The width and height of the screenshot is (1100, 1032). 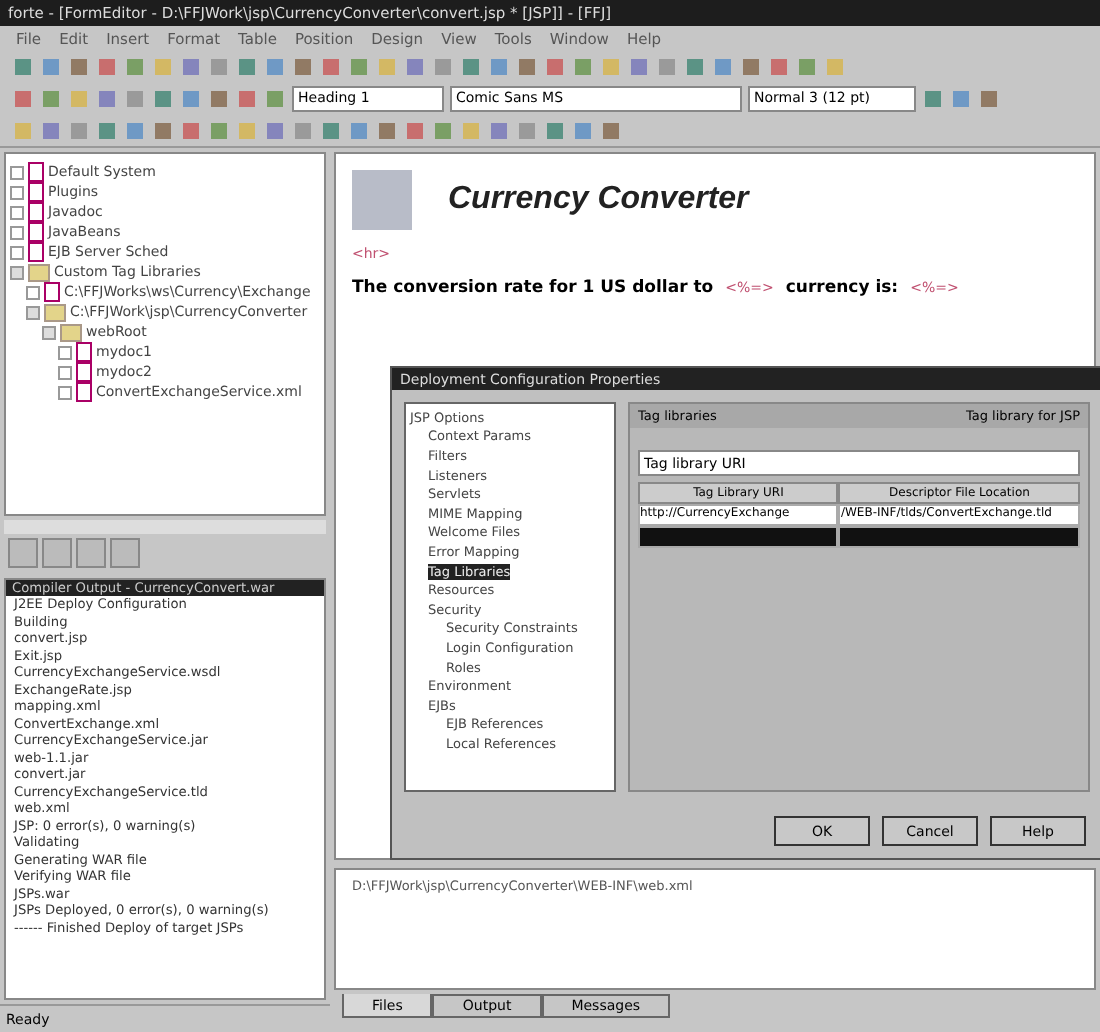 What do you see at coordinates (382, 200) in the screenshot?
I see `image-placeholder` at bounding box center [382, 200].